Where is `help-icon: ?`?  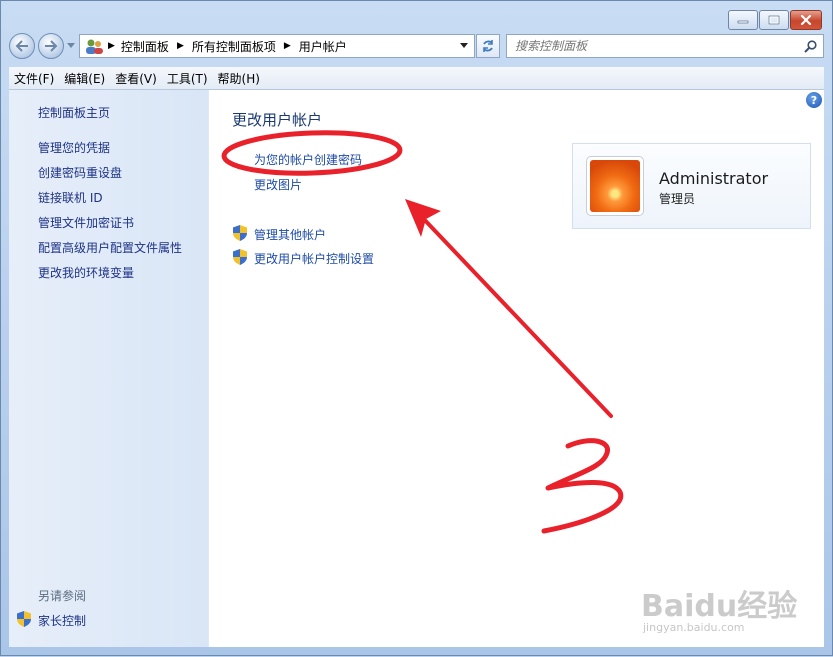 help-icon: ? is located at coordinates (814, 100).